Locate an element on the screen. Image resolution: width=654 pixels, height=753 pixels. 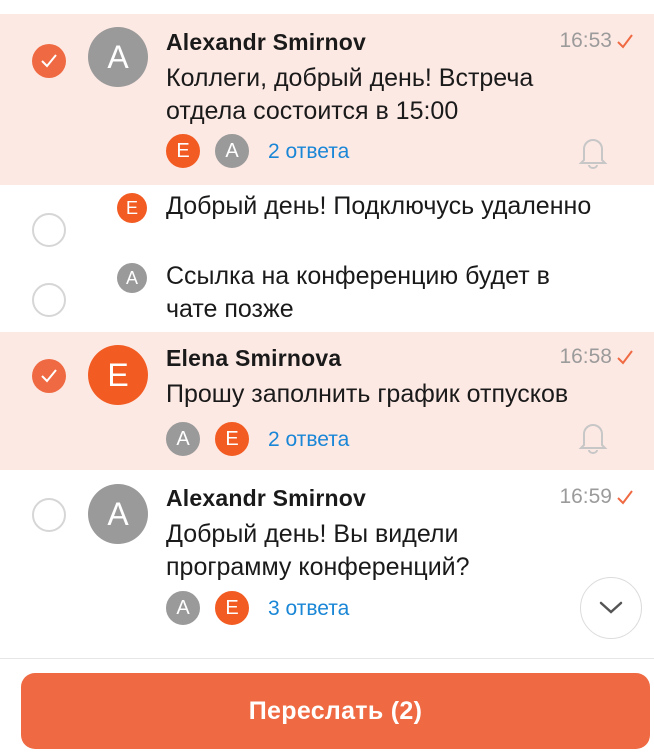
message-time: 16:59 is located at coordinates (596, 497).